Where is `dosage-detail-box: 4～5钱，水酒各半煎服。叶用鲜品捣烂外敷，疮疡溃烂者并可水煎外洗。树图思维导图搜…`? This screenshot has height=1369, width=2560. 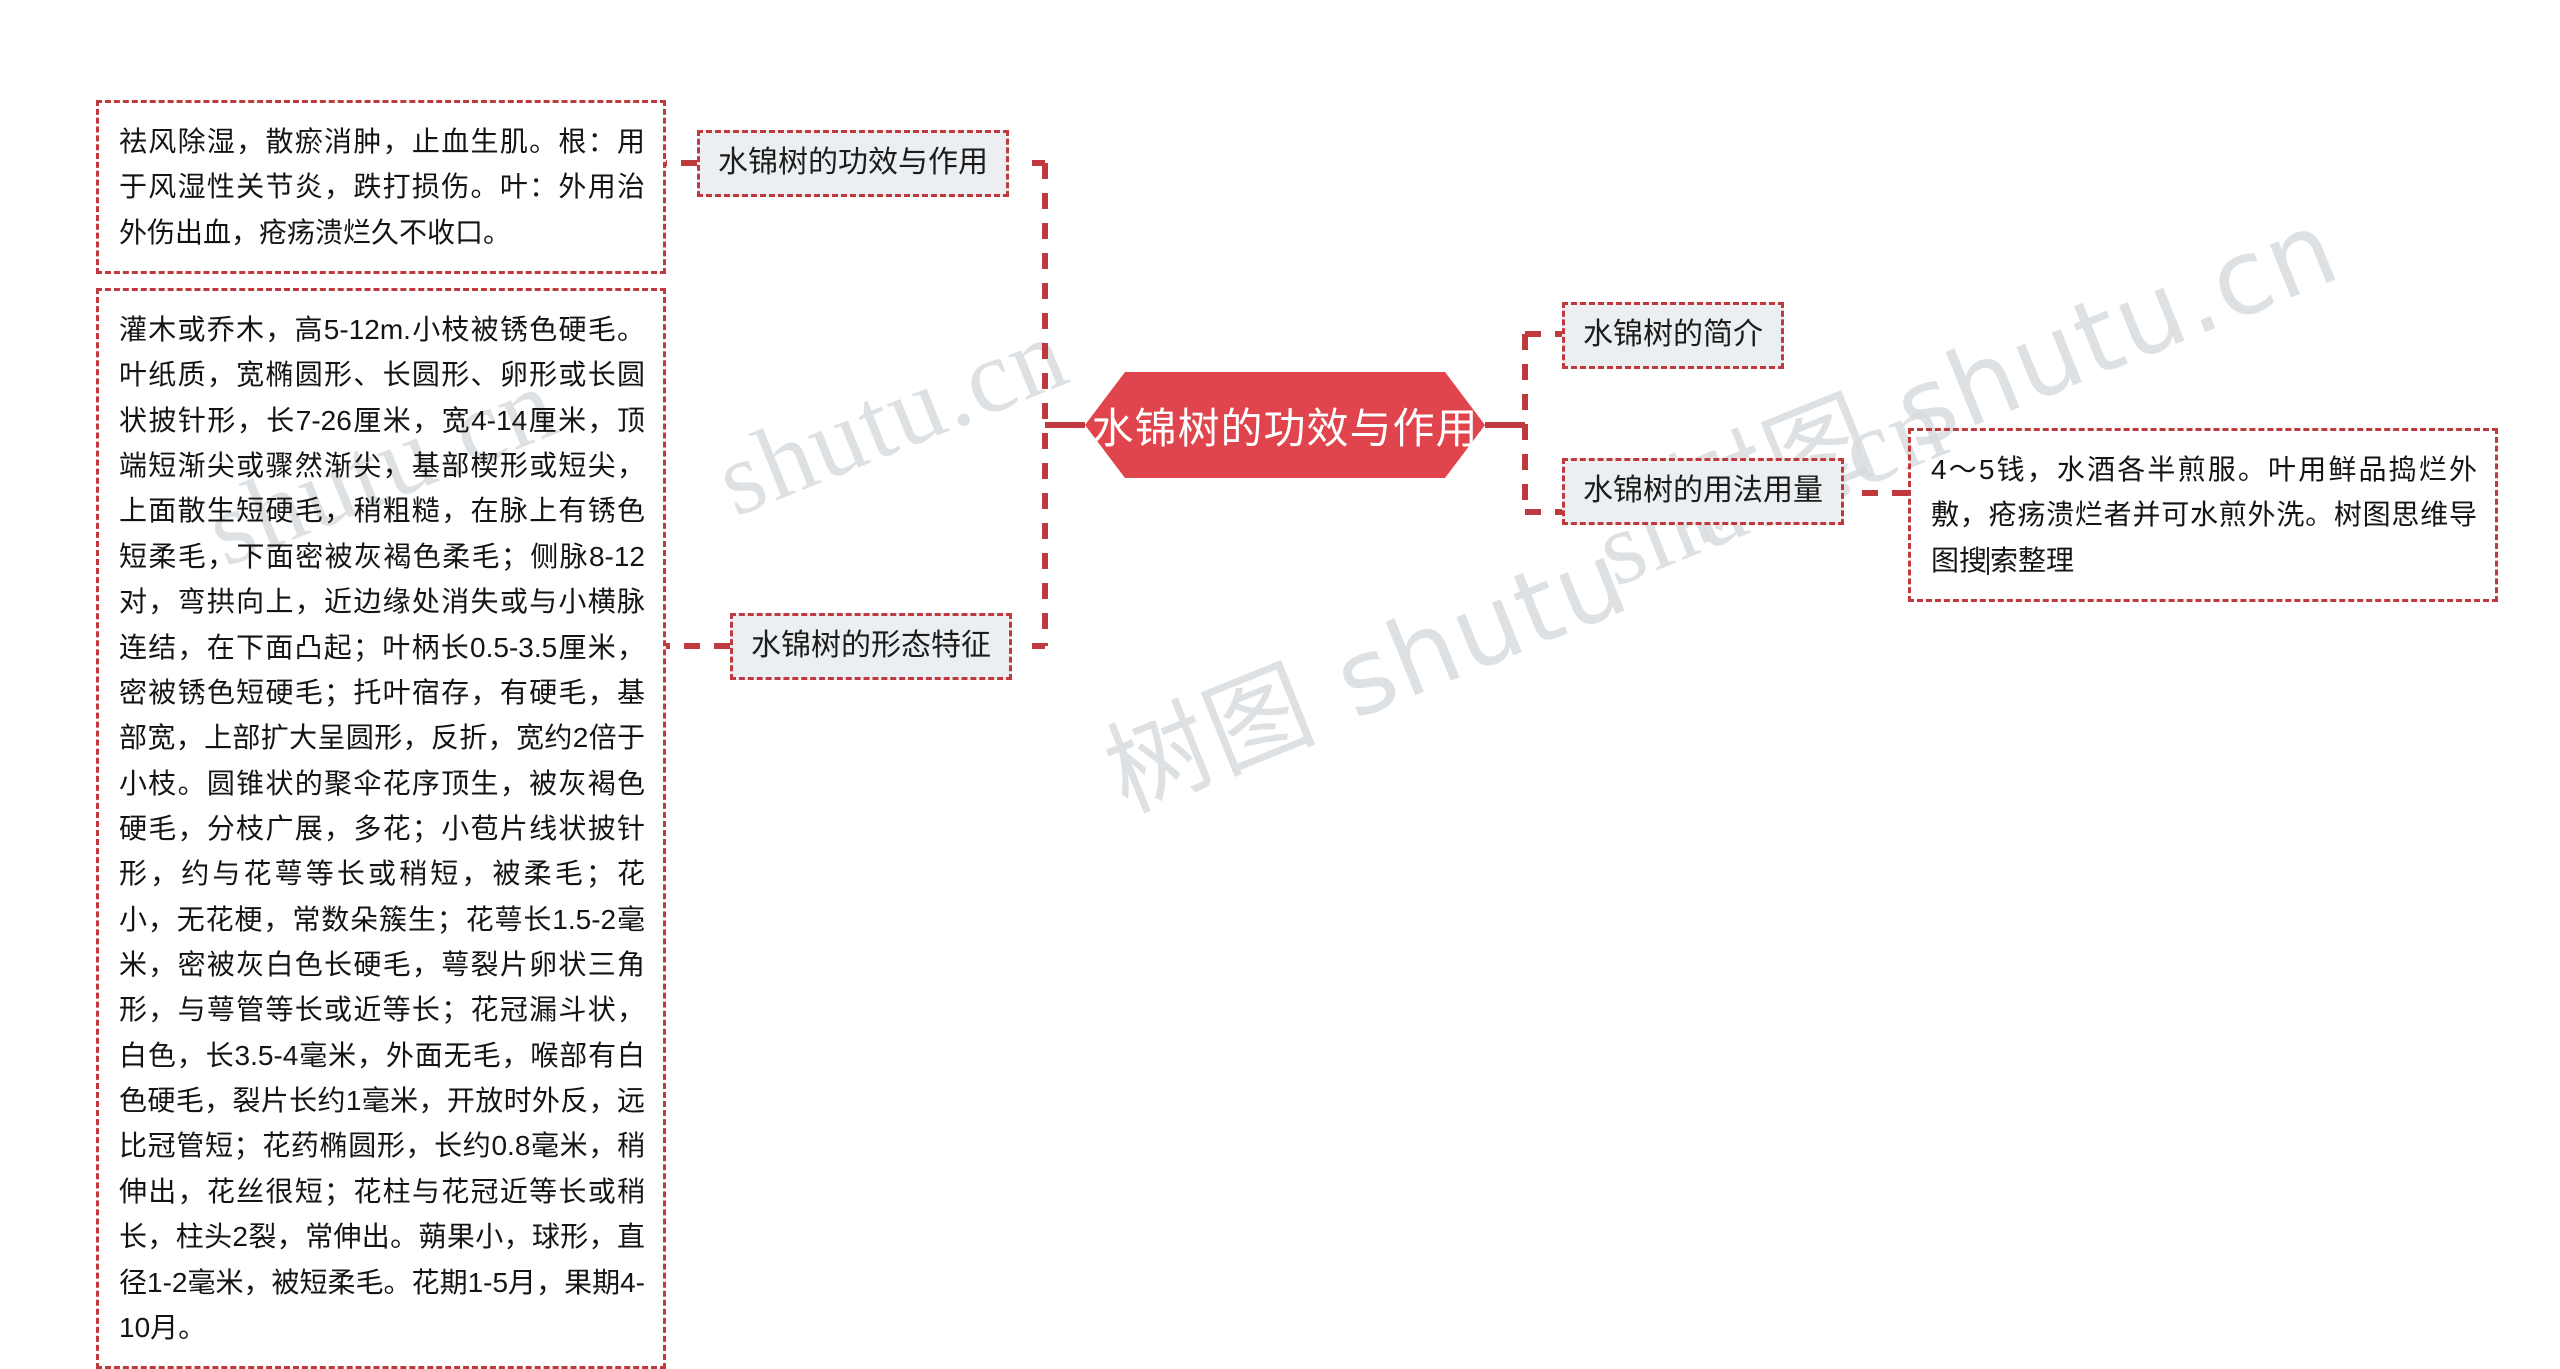
dosage-detail-box: 4～5钱，水酒各半煎服。叶用鲜品捣烂外敷，疮疡溃烂者并可水煎外洗。树图思维导图搜… is located at coordinates (2203, 515).